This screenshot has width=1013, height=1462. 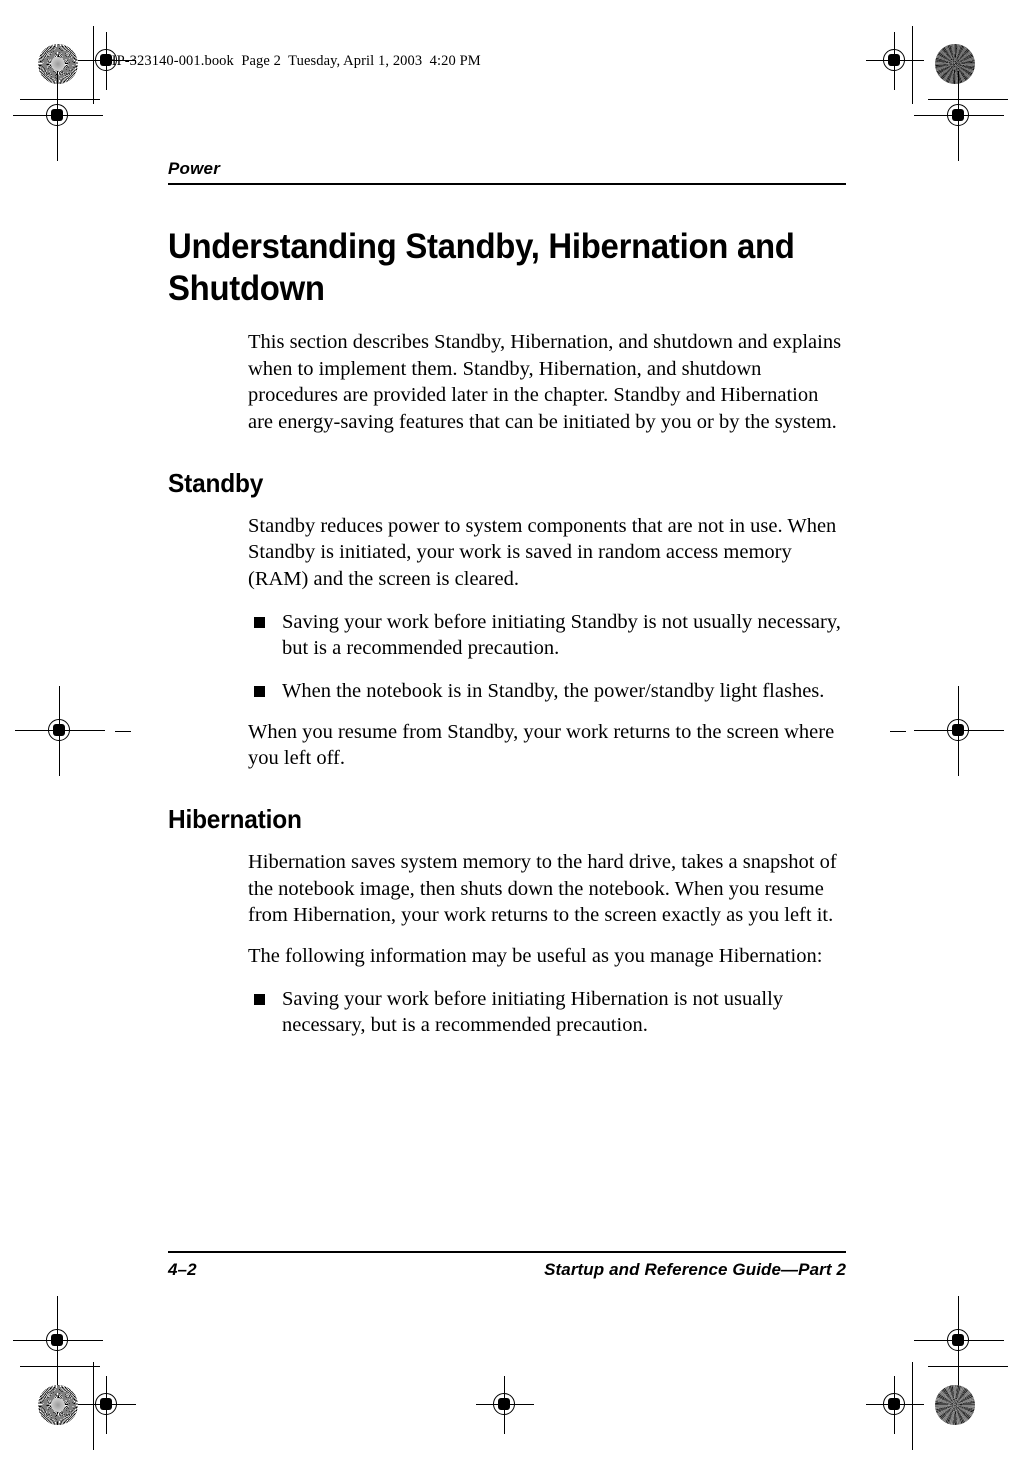 I want to click on crop-line-bottom-right-v, so click(x=912, y=1406).